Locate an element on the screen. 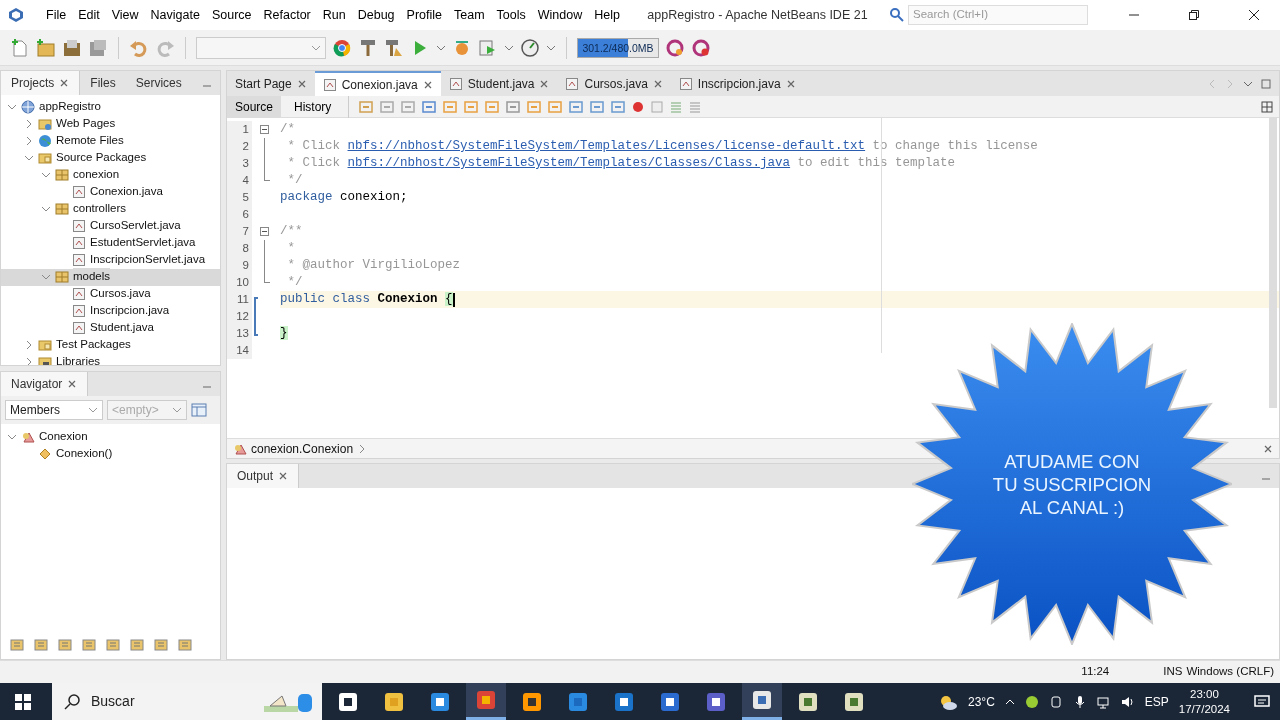 The width and height of the screenshot is (1280, 720). menu-item: Navigate is located at coordinates (175, 15).